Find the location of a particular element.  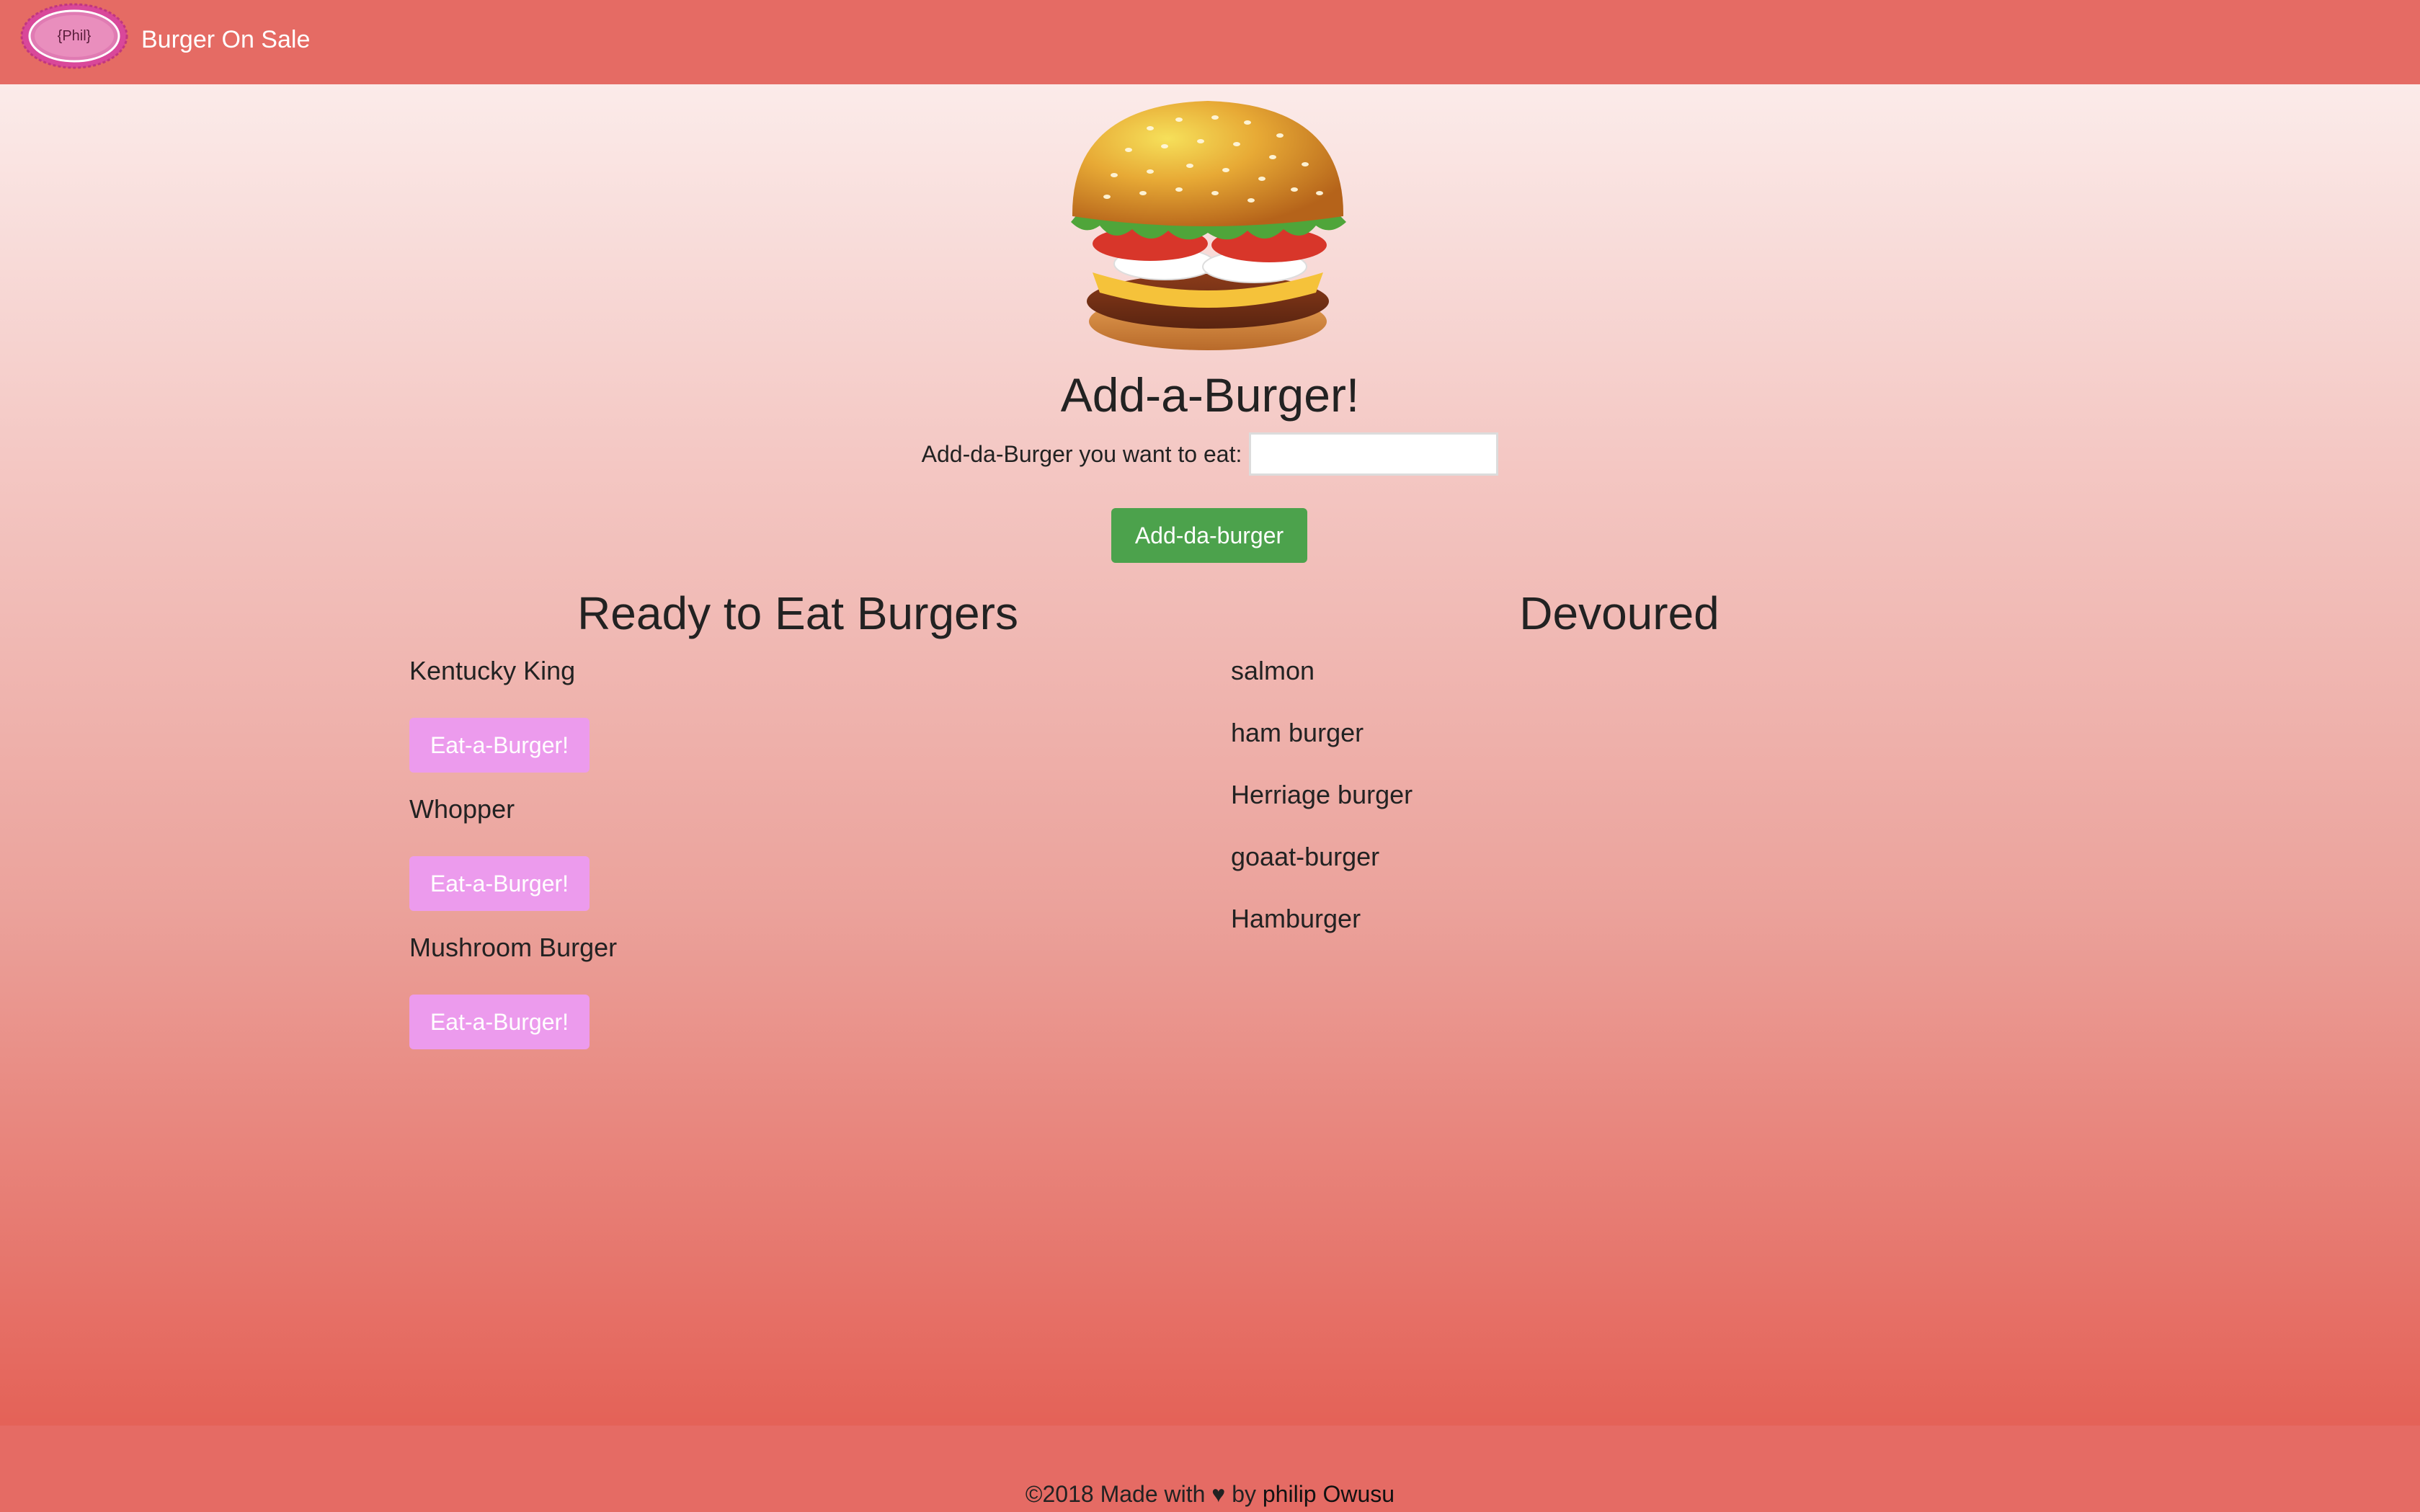

devoured-item: goaat-burger is located at coordinates (1305, 857).